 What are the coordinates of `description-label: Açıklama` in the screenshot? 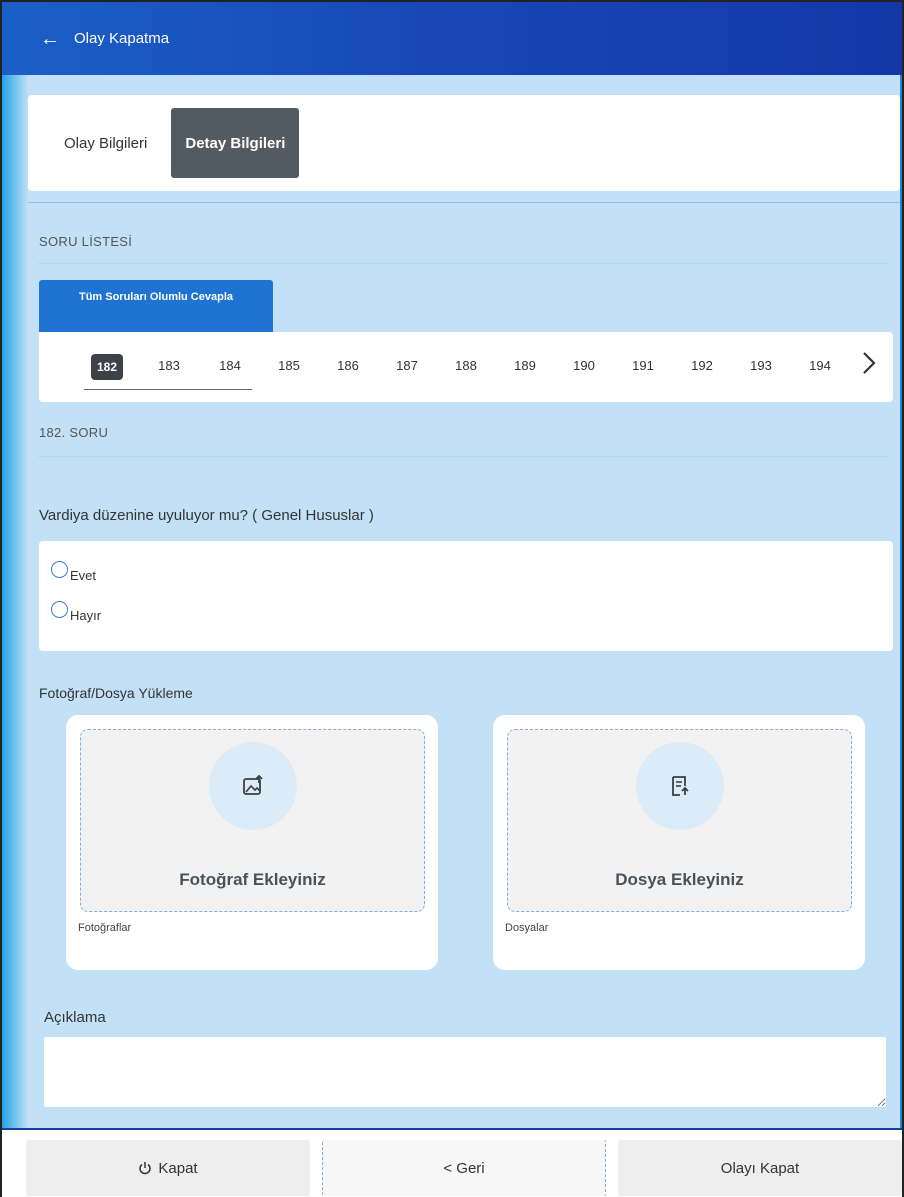 It's located at (75, 1017).